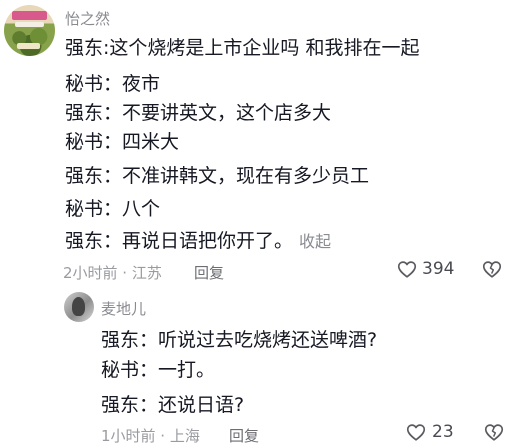  I want to click on reply-like-count: 23, so click(443, 432).